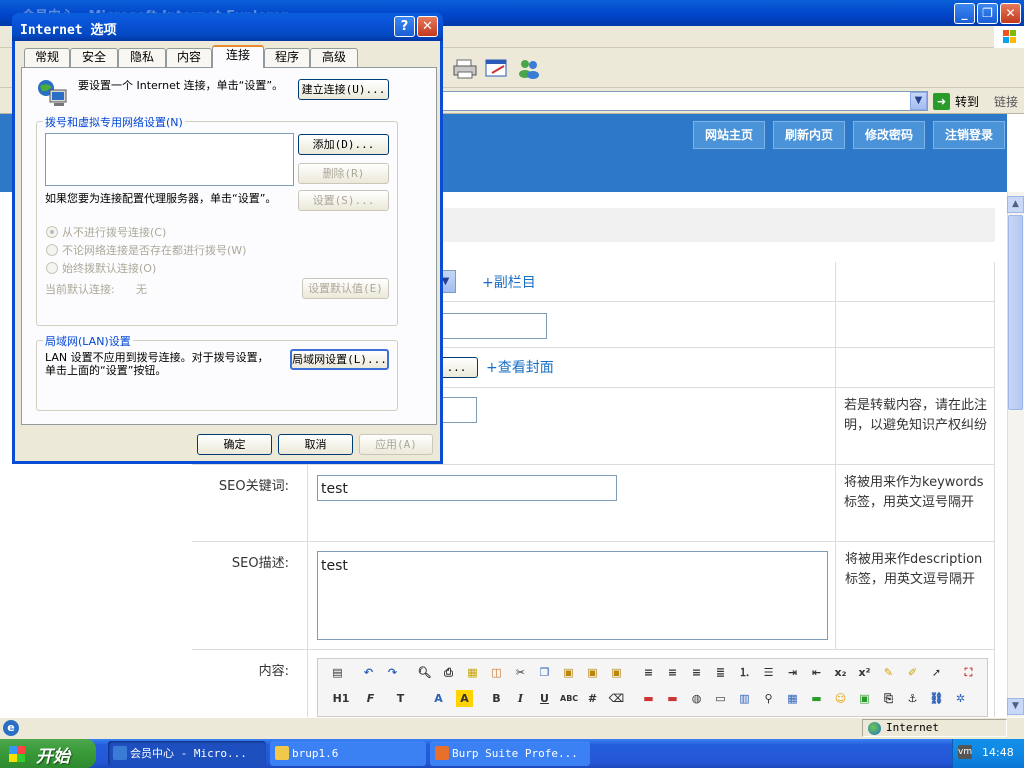 The width and height of the screenshot is (1024, 768). Describe the element at coordinates (52, 232) in the screenshot. I see `radio-never-dial` at that location.